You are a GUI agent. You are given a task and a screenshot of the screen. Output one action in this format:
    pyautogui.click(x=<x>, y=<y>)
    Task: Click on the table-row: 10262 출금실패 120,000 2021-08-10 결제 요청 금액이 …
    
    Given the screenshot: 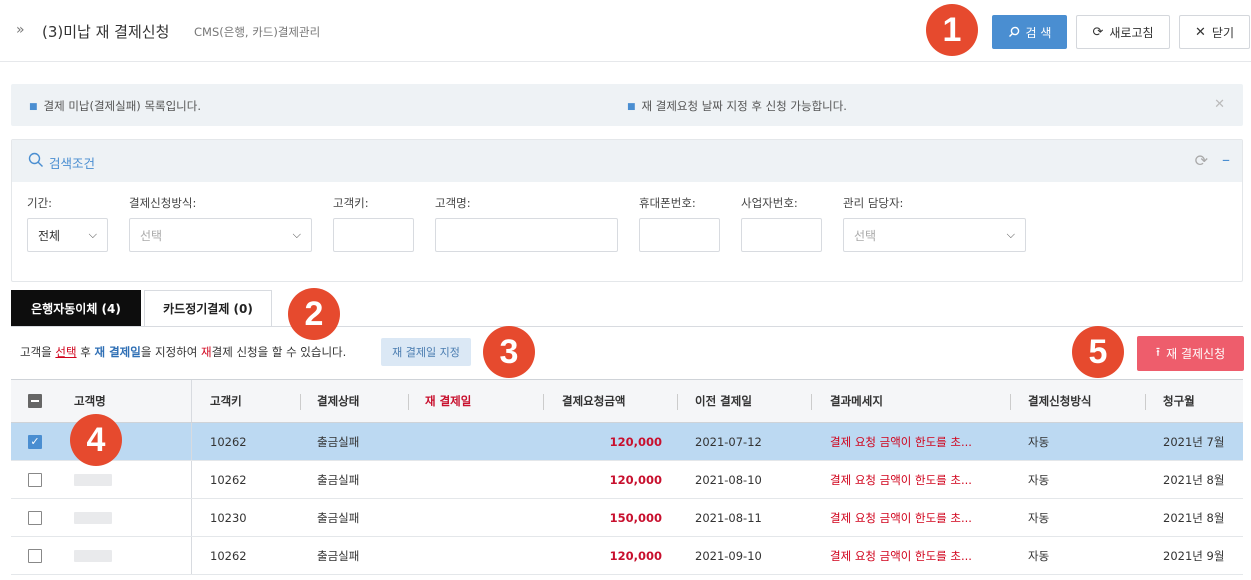 What is the action you would take?
    pyautogui.click(x=627, y=480)
    